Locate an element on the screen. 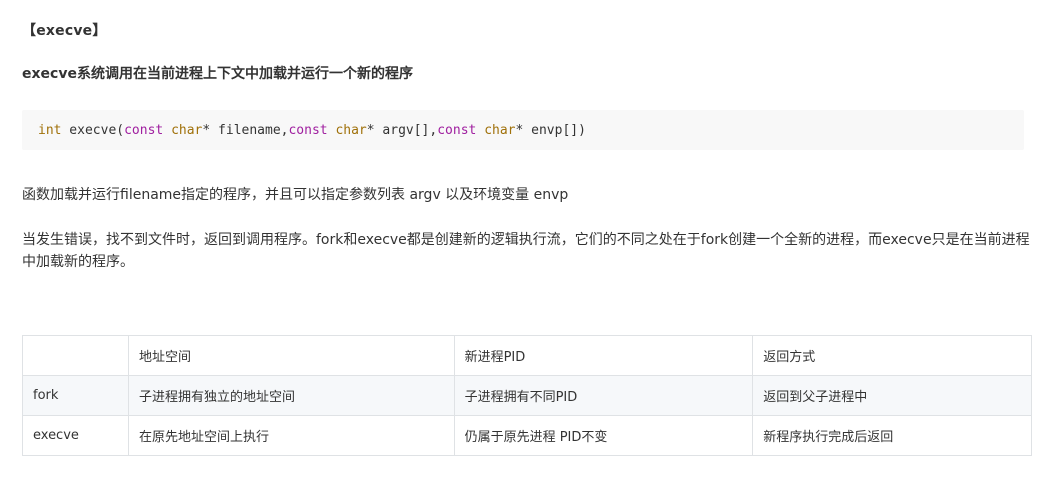 The image size is (1054, 478). table-header-cell: 返回方式 is located at coordinates (892, 355).